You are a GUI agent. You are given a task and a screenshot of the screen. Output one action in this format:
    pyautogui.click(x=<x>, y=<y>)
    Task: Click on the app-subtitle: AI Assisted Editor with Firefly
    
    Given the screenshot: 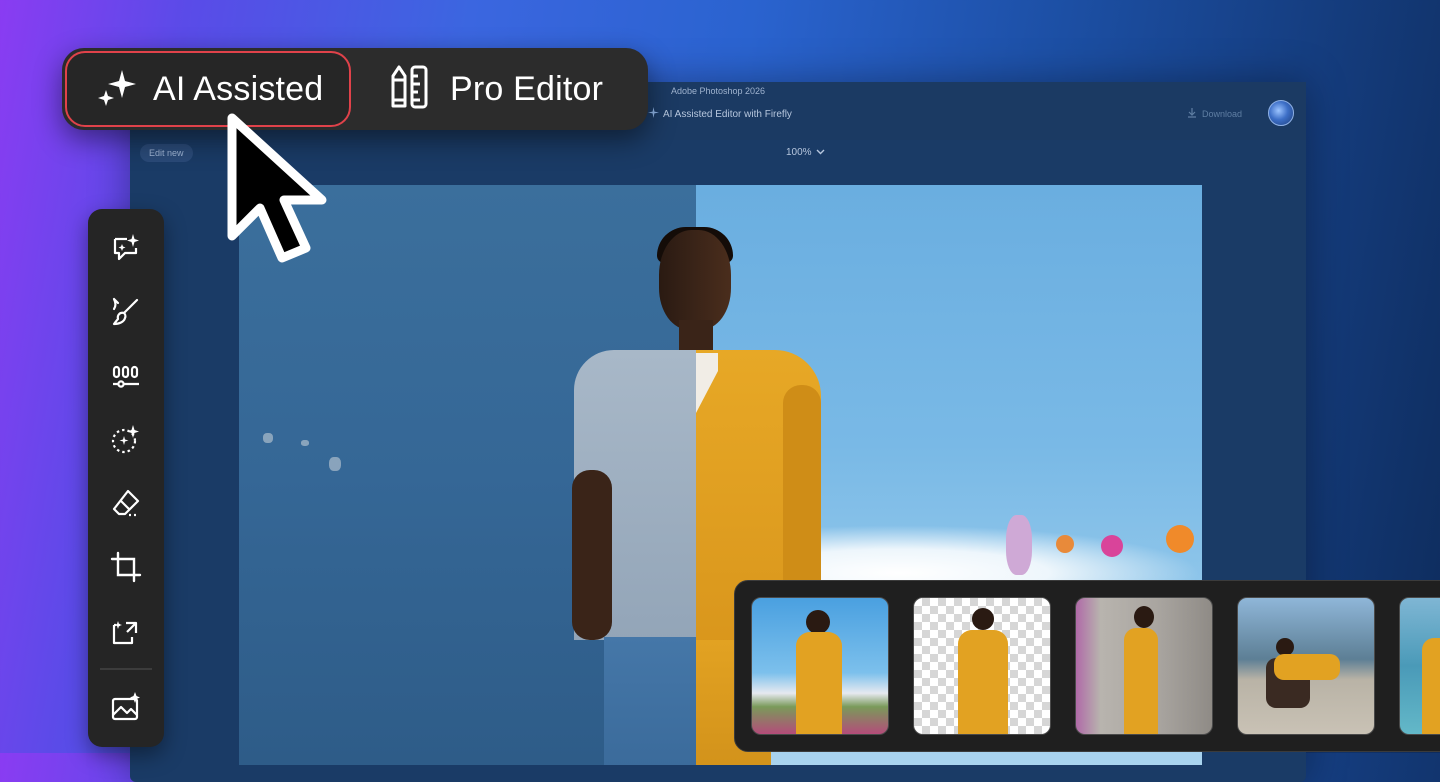 What is the action you would take?
    pyautogui.click(x=720, y=114)
    